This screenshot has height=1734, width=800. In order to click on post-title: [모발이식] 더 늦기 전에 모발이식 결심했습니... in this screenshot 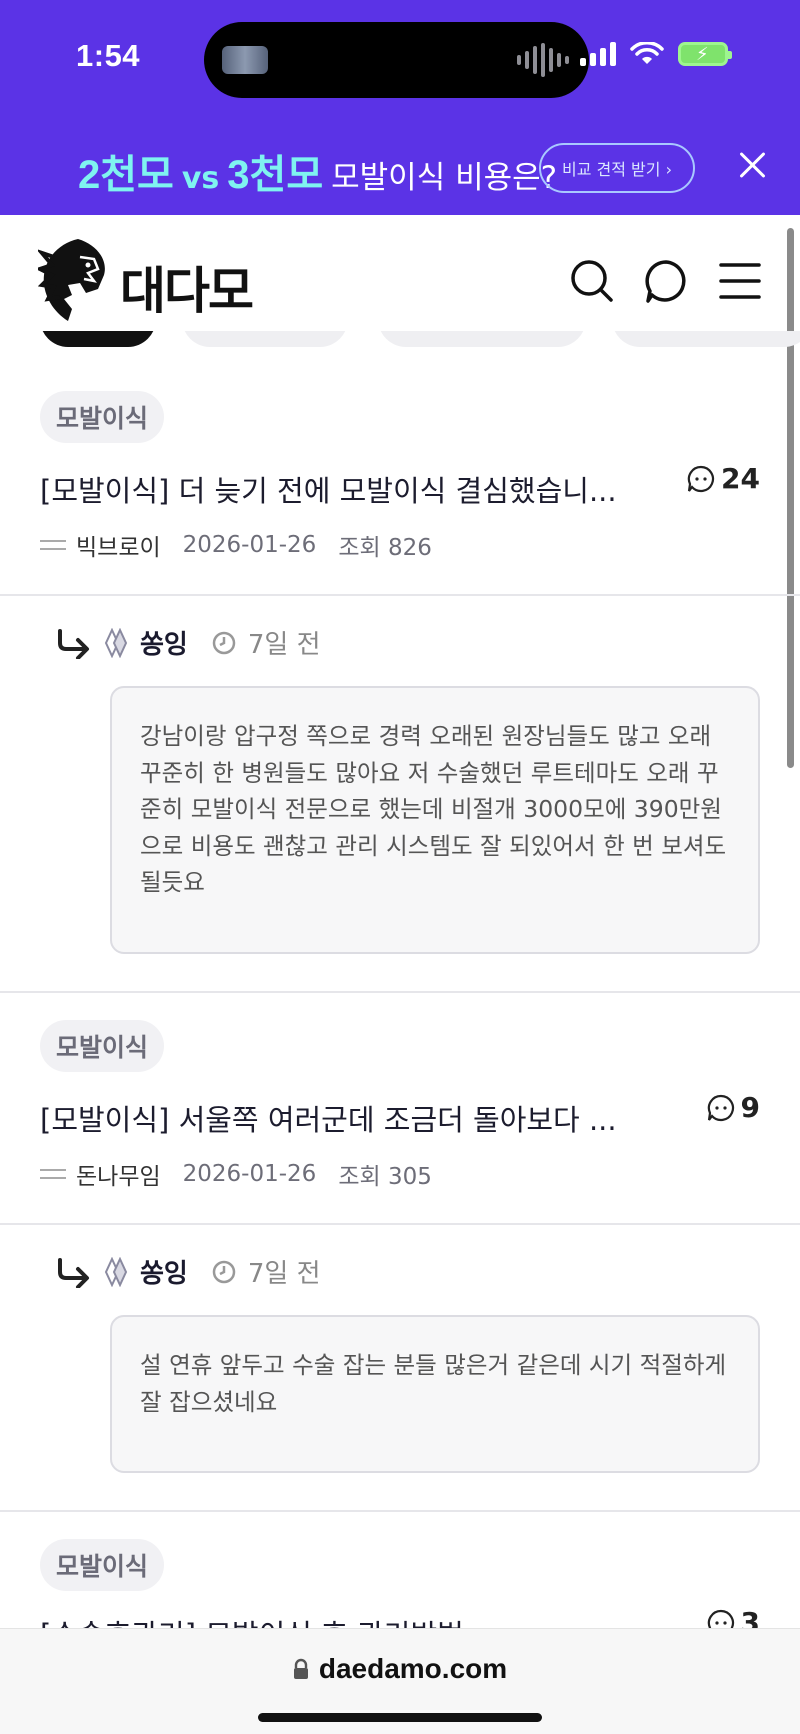, I will do `click(340, 489)`.